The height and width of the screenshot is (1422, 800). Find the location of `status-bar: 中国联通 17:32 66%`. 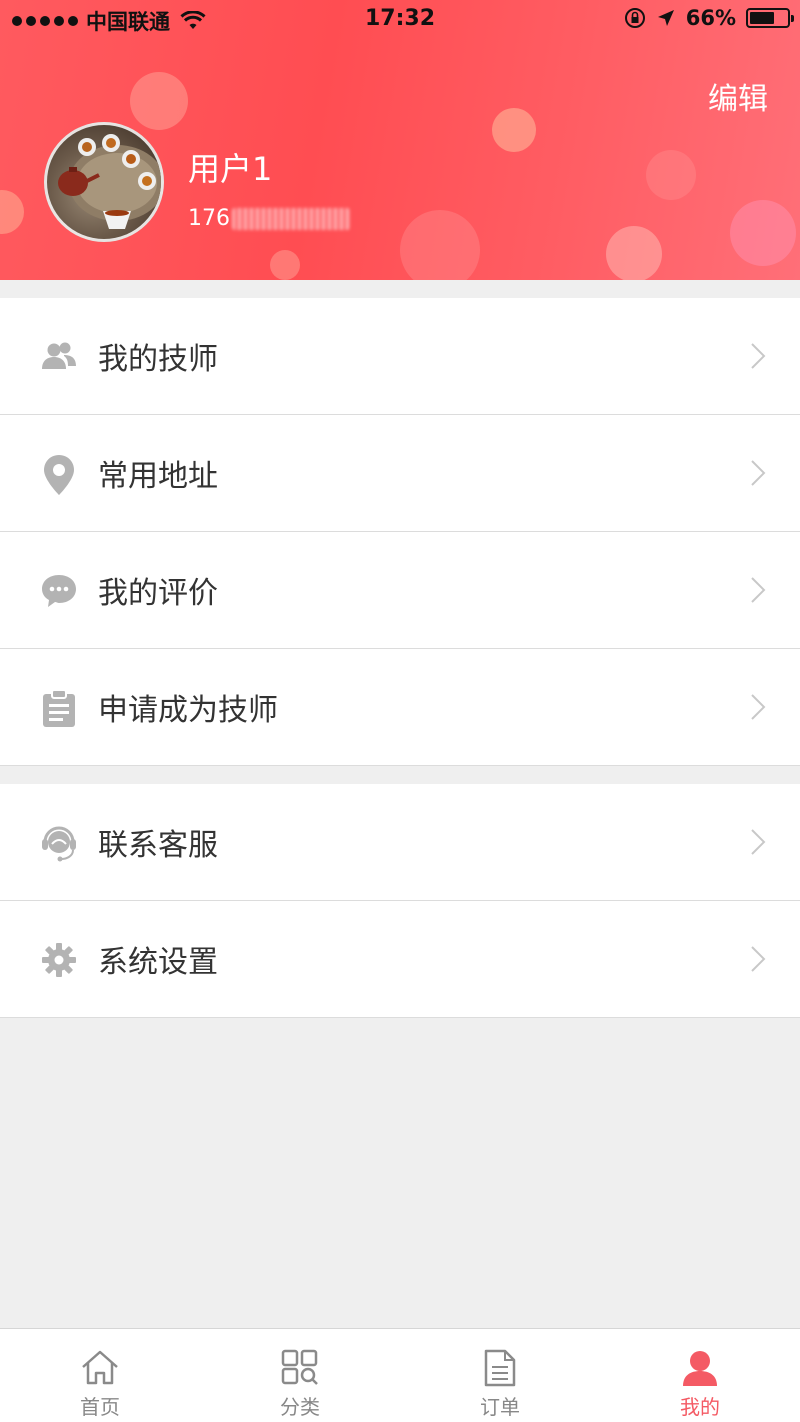

status-bar: 中国联通 17:32 66% is located at coordinates (400, 20).